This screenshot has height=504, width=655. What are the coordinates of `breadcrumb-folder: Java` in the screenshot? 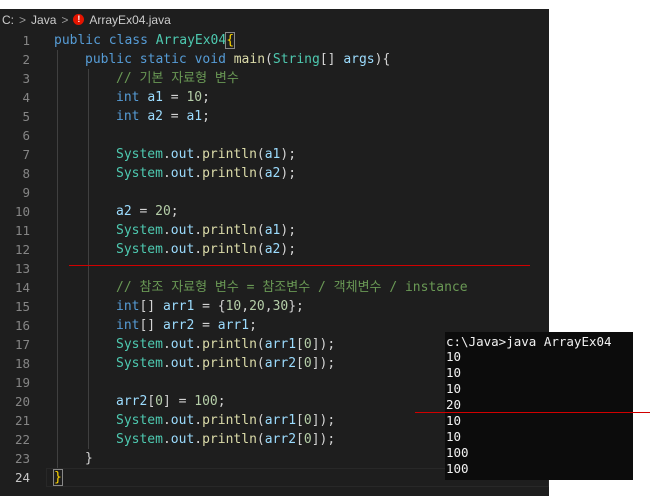 It's located at (43, 20).